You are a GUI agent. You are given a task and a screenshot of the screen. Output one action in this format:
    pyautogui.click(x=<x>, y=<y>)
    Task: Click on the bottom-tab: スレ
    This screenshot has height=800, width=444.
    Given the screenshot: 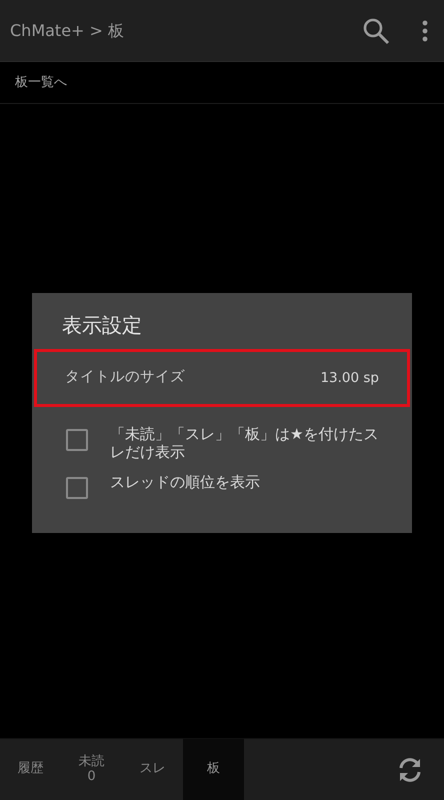 What is the action you would take?
    pyautogui.click(x=152, y=769)
    